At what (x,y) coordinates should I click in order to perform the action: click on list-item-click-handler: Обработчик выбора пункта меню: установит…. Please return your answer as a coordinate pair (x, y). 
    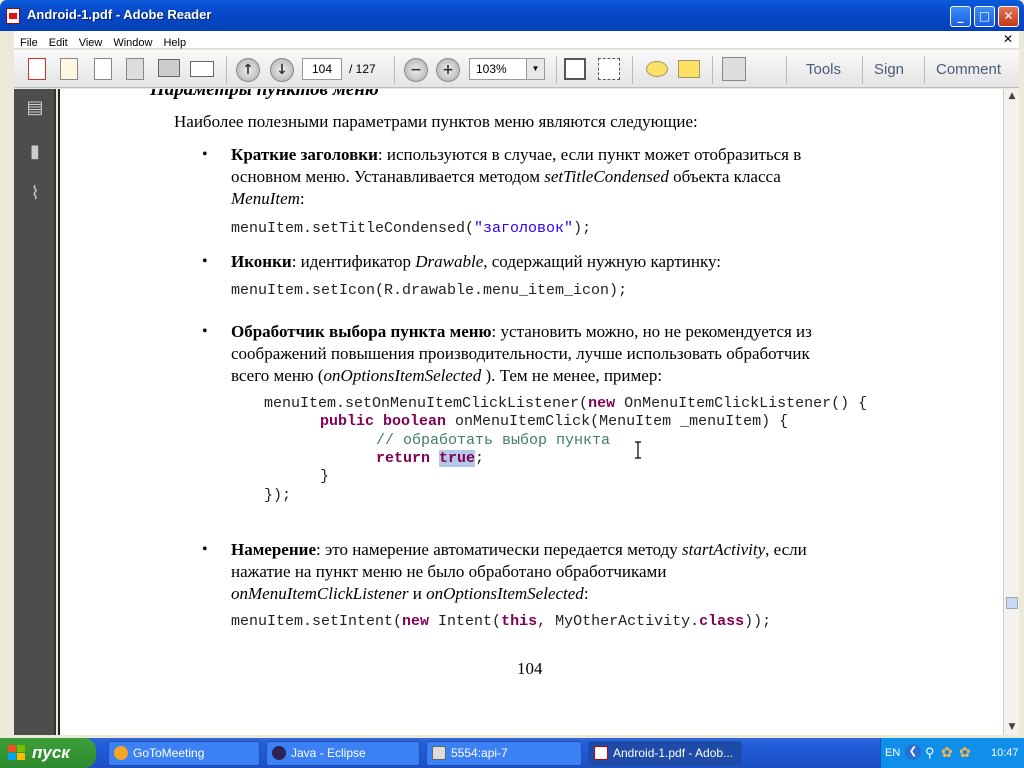
    Looking at the image, I should click on (591, 354).